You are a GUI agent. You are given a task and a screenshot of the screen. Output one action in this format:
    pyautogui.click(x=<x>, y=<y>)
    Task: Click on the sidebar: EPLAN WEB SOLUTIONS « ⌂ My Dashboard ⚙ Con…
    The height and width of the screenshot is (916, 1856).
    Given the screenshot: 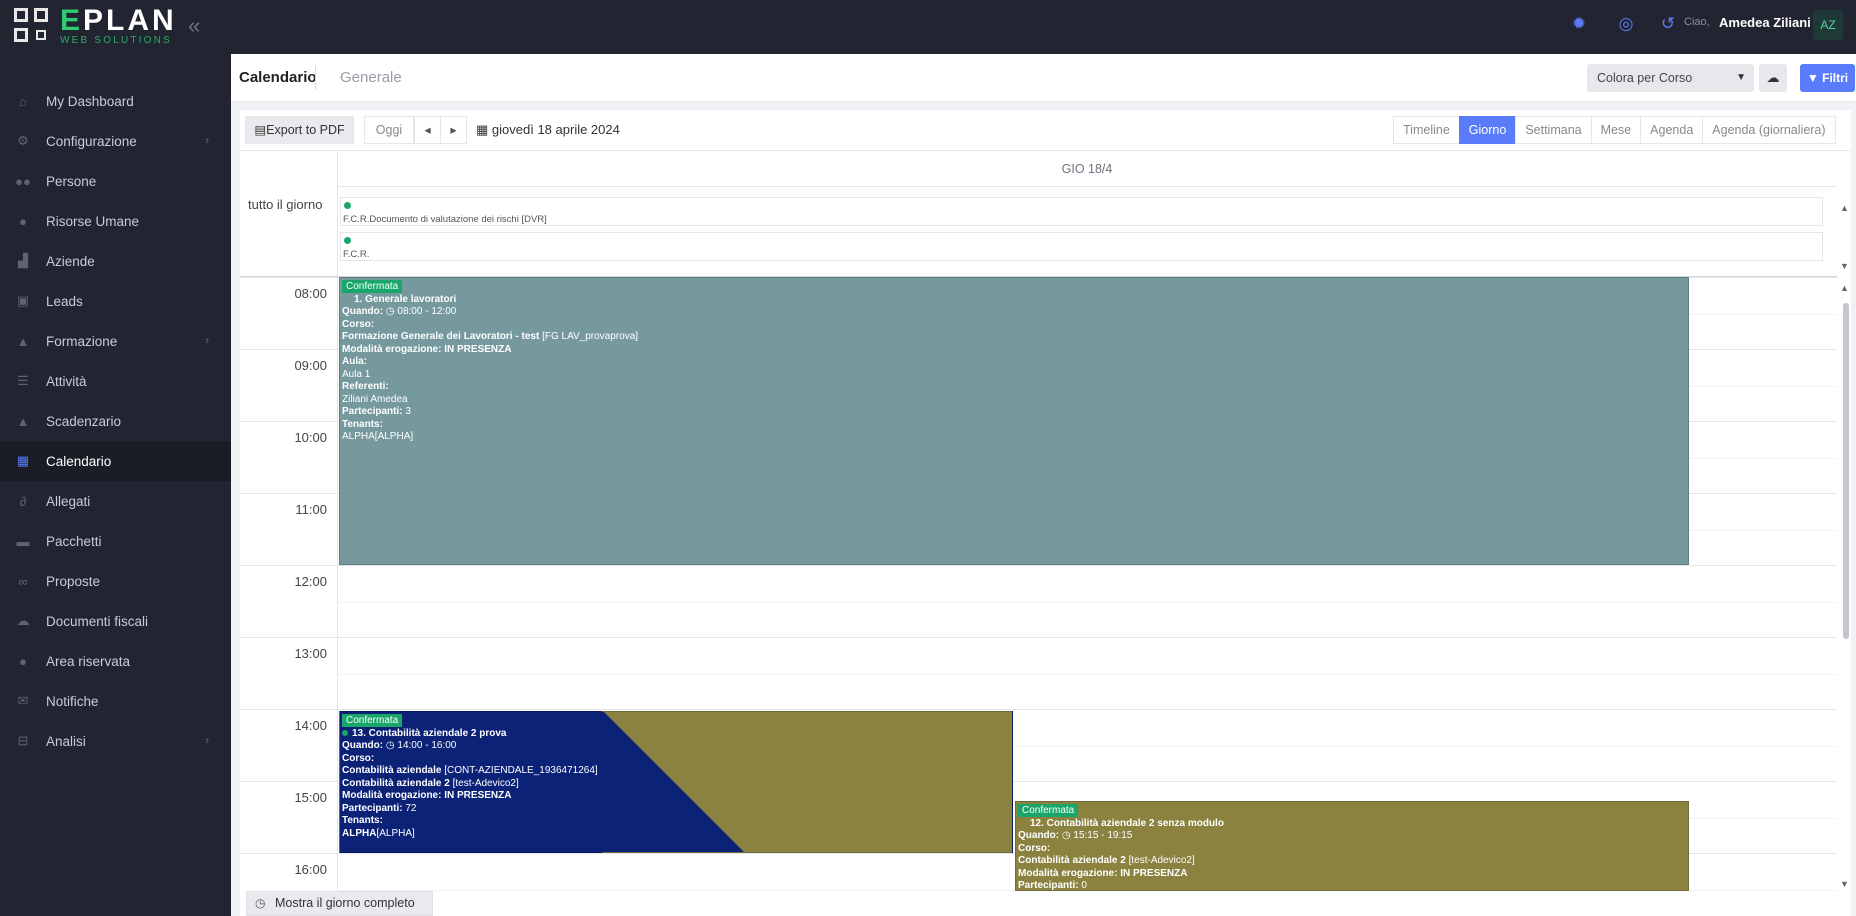 What is the action you would take?
    pyautogui.click(x=115, y=458)
    